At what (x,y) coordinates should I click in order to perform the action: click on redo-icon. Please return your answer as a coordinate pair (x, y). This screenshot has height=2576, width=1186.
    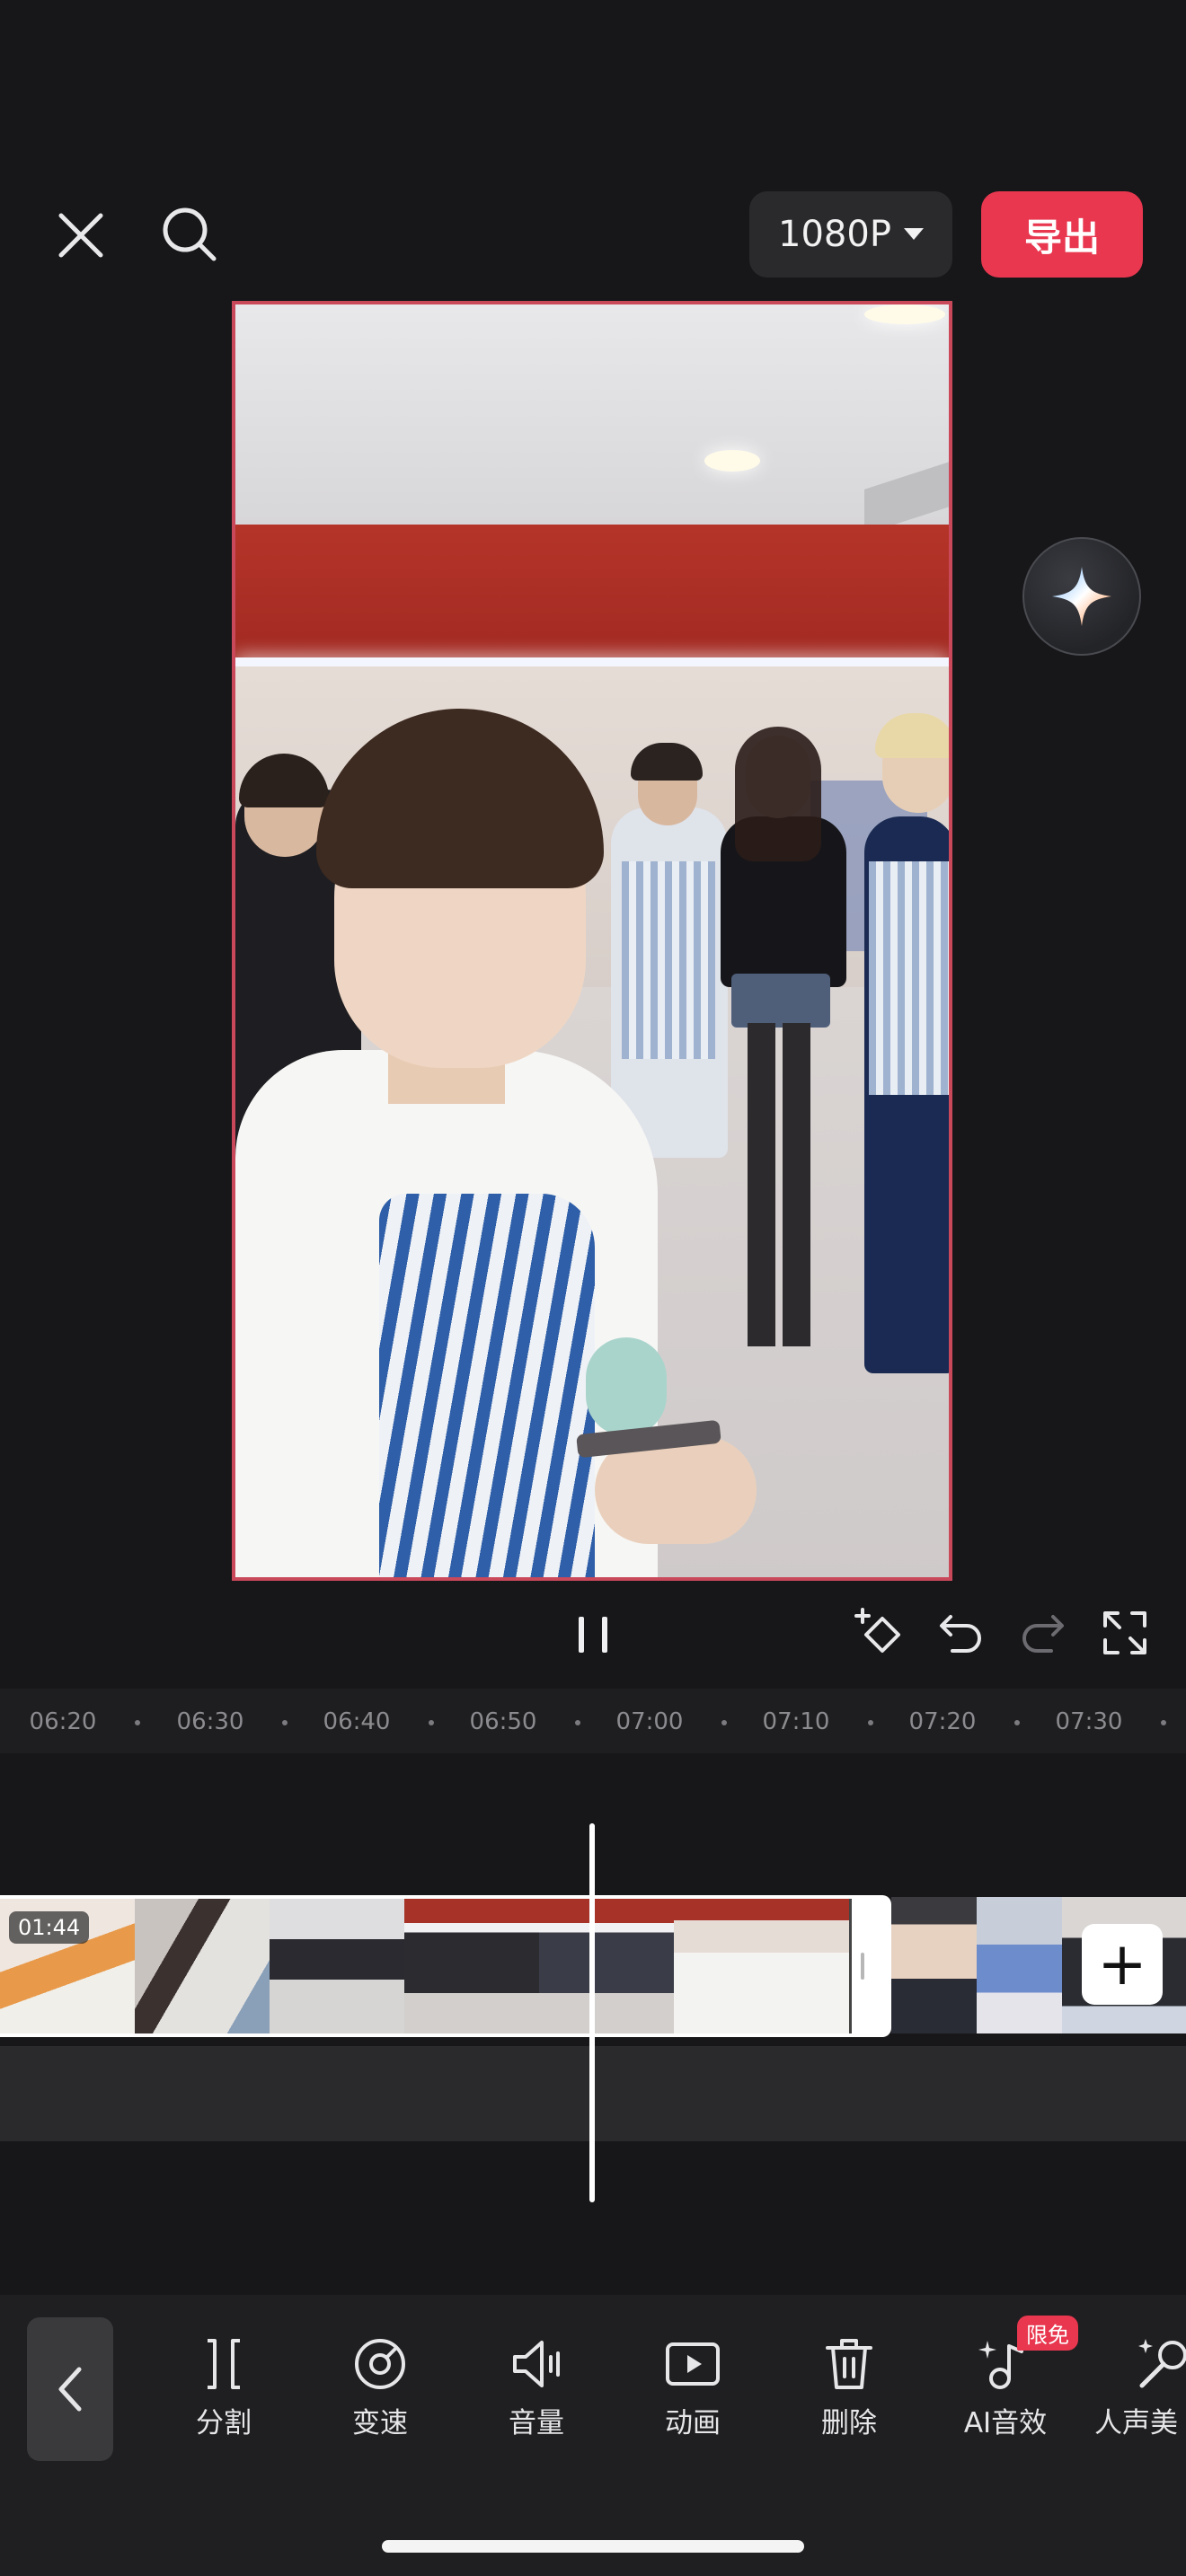
    Looking at the image, I should click on (1043, 1634).